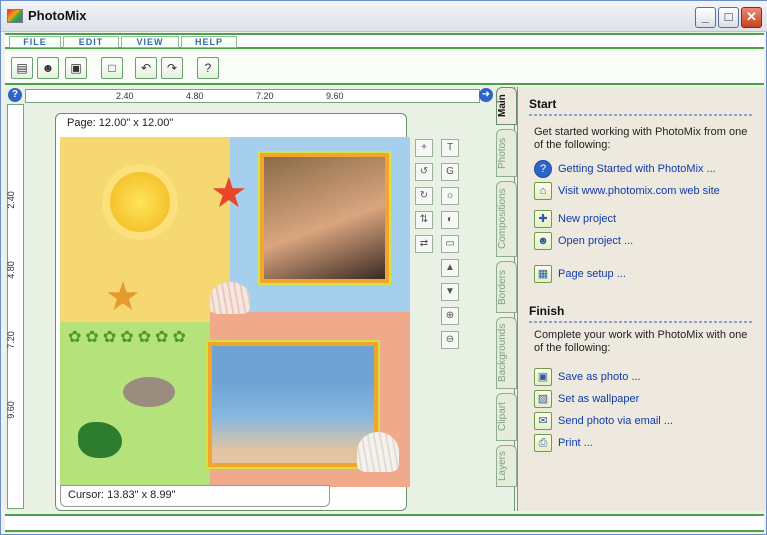 This screenshot has width=767, height=535. Describe the element at coordinates (506, 353) in the screenshot. I see `tab-backgrounds: Backgrounds` at that location.